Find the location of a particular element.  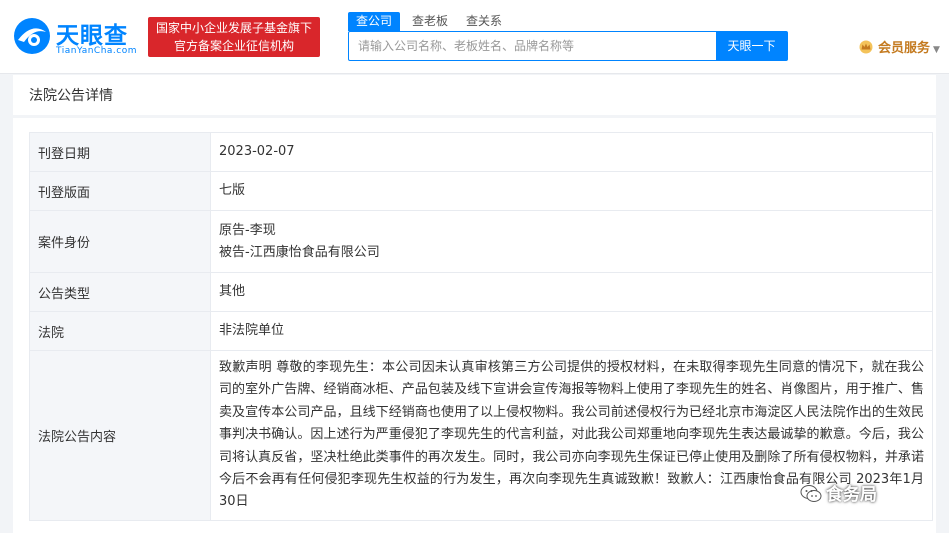

table-row: 刊登日期 2023-02-07 is located at coordinates (481, 152).